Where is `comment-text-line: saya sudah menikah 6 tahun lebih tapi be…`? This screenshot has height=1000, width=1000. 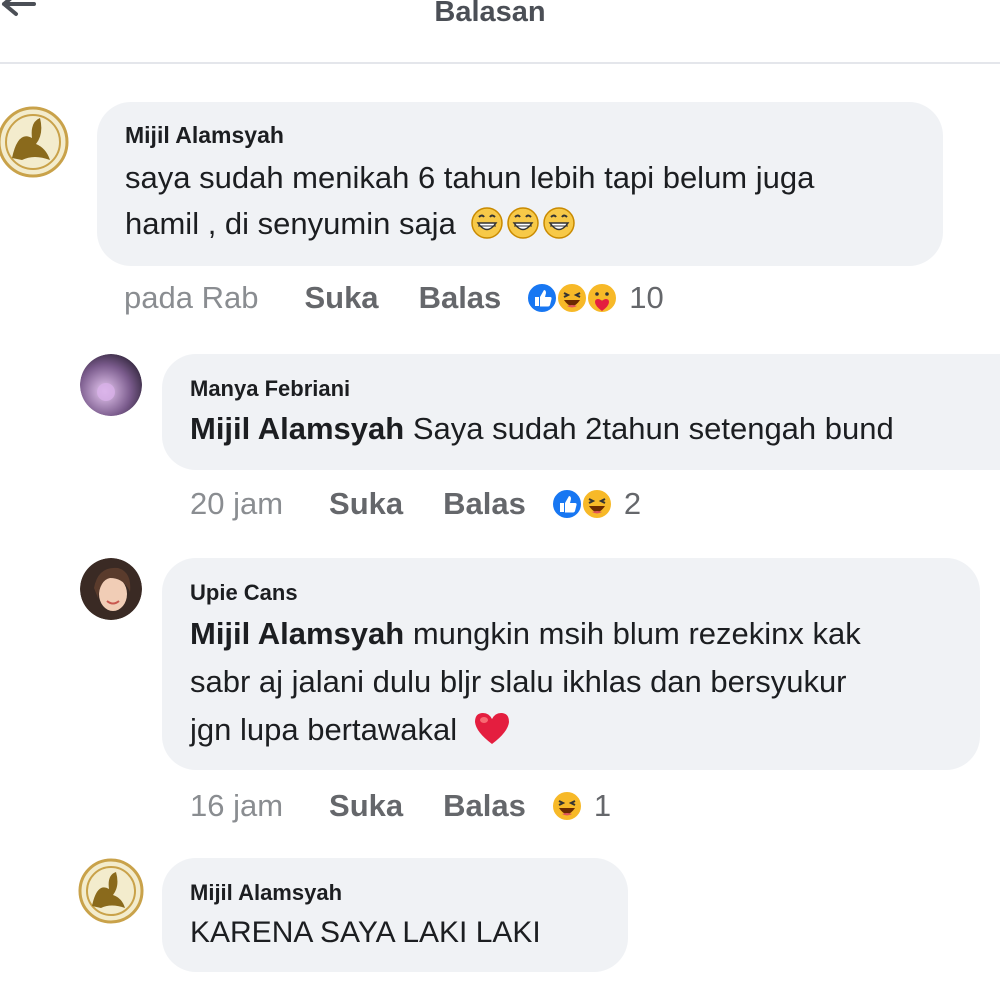 comment-text-line: saya sudah menikah 6 tahun lebih tapi be… is located at coordinates (470, 177).